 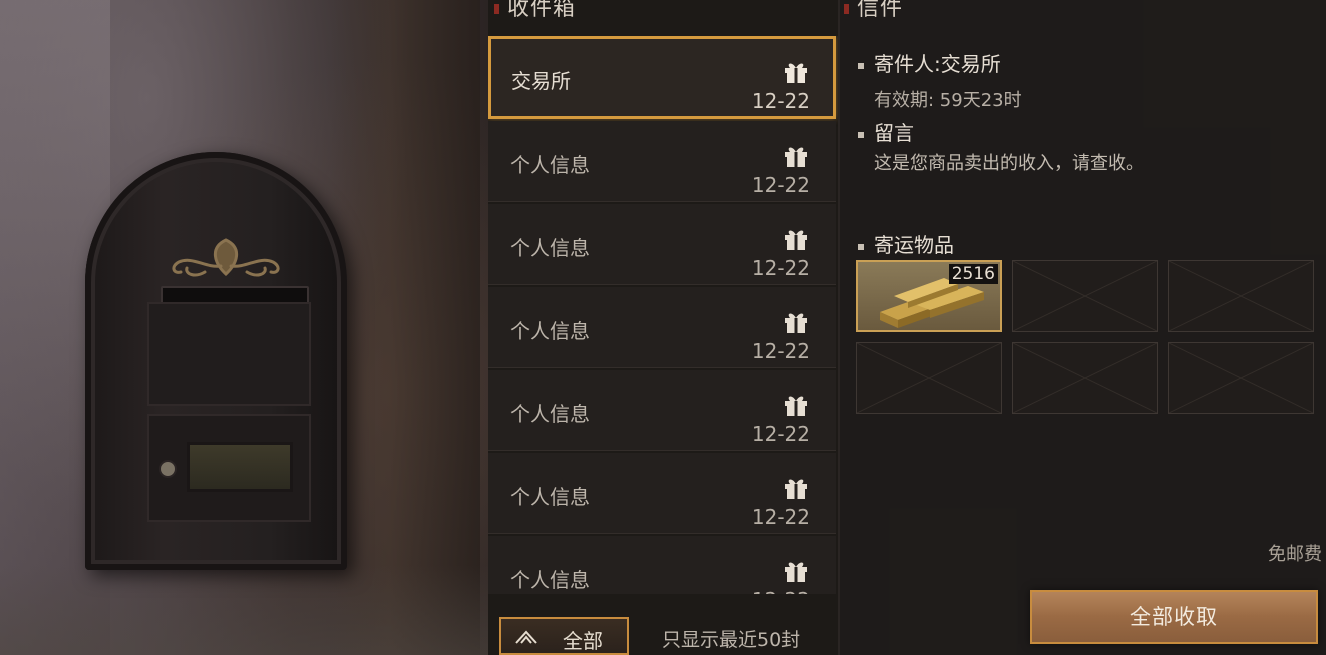 I want to click on message-label: 留言, so click(x=886, y=131).